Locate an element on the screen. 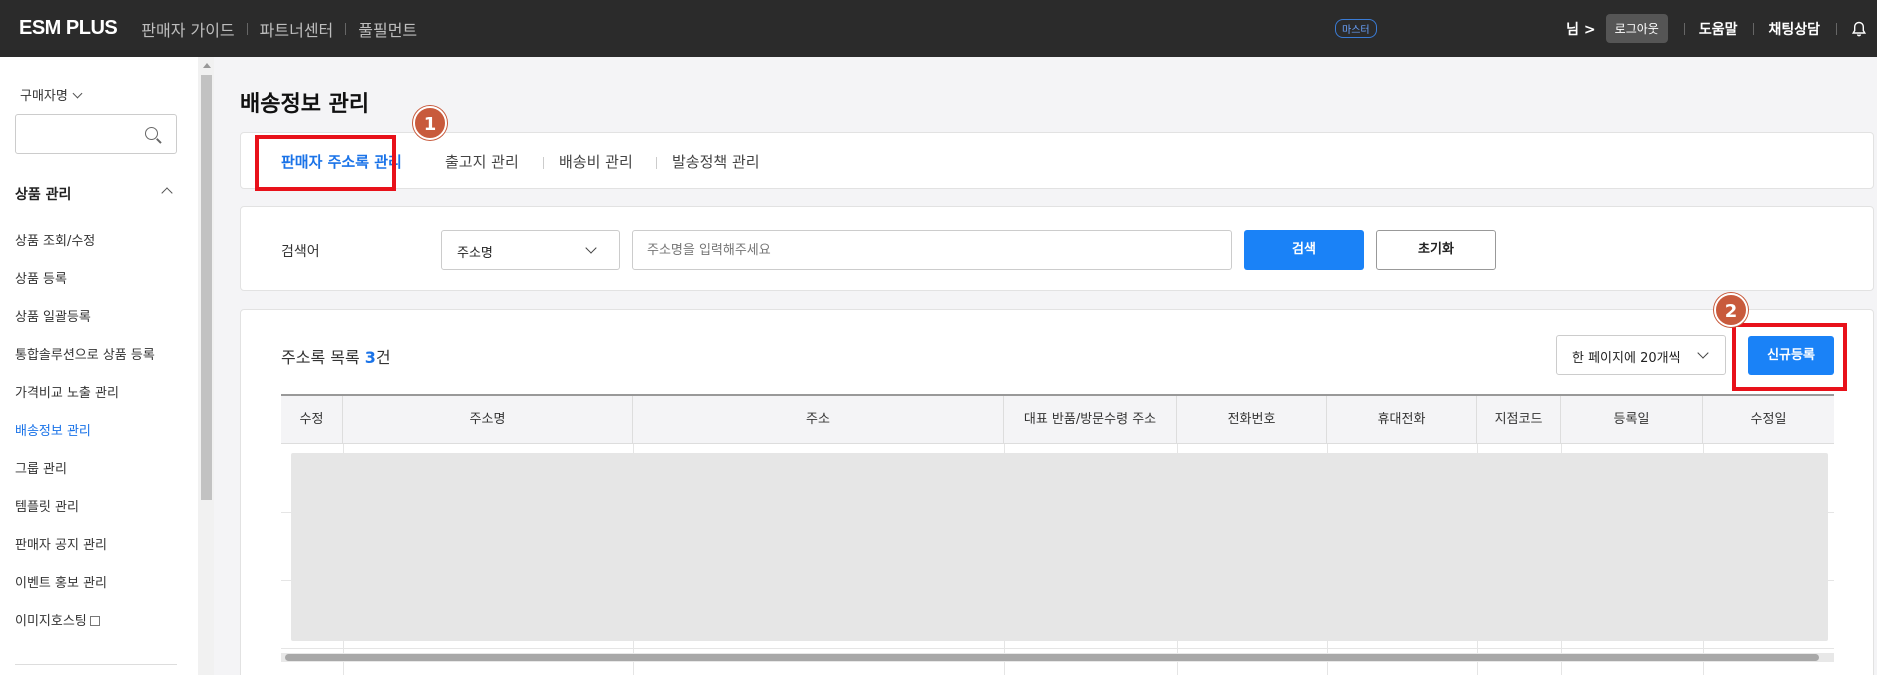 This screenshot has width=1877, height=675. chevron-up-icon is located at coordinates (167, 193).